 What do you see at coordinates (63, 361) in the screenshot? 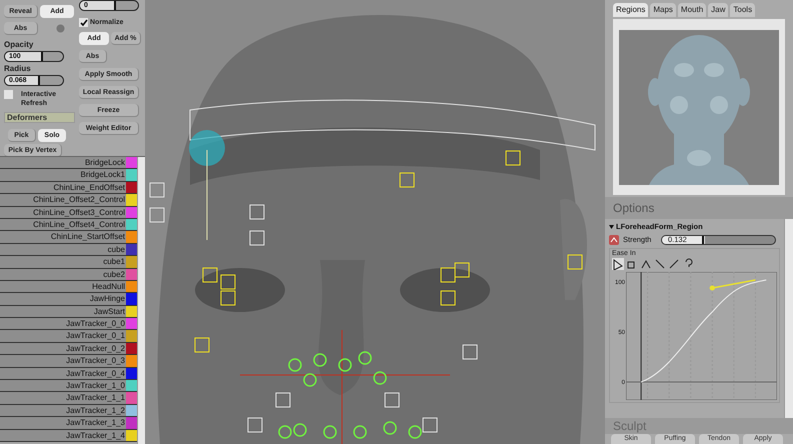
I see `list-item: JawTracker_0_3` at bounding box center [63, 361].